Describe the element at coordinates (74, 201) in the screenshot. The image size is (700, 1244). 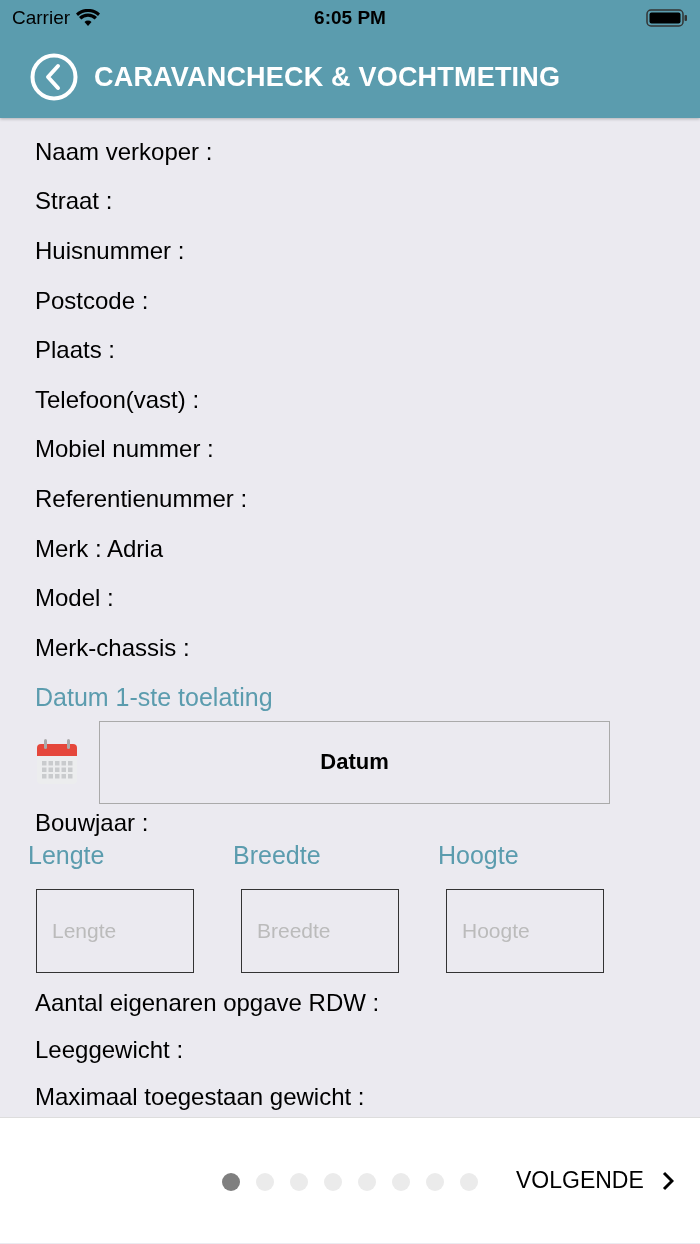
I see `field-label: Straat :` at that location.